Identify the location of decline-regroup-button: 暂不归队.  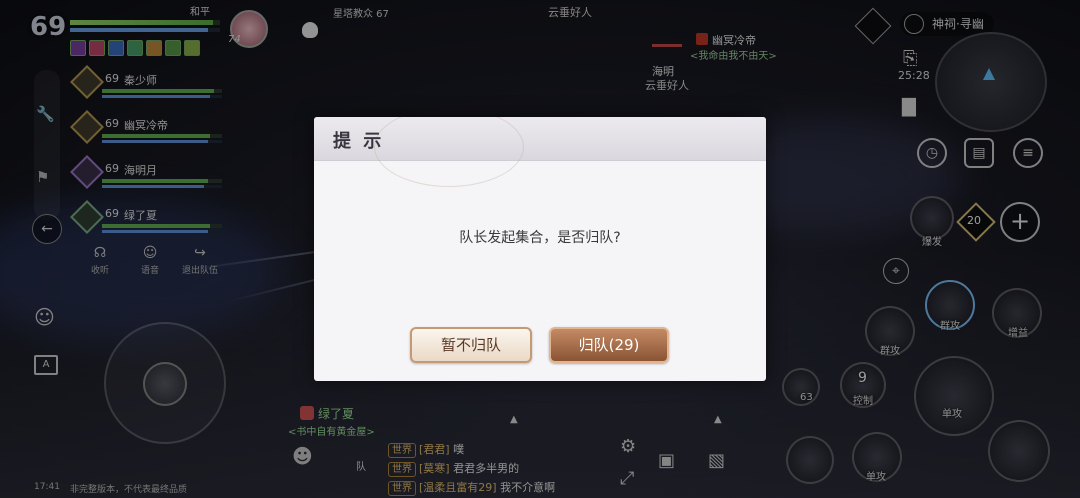
(471, 345).